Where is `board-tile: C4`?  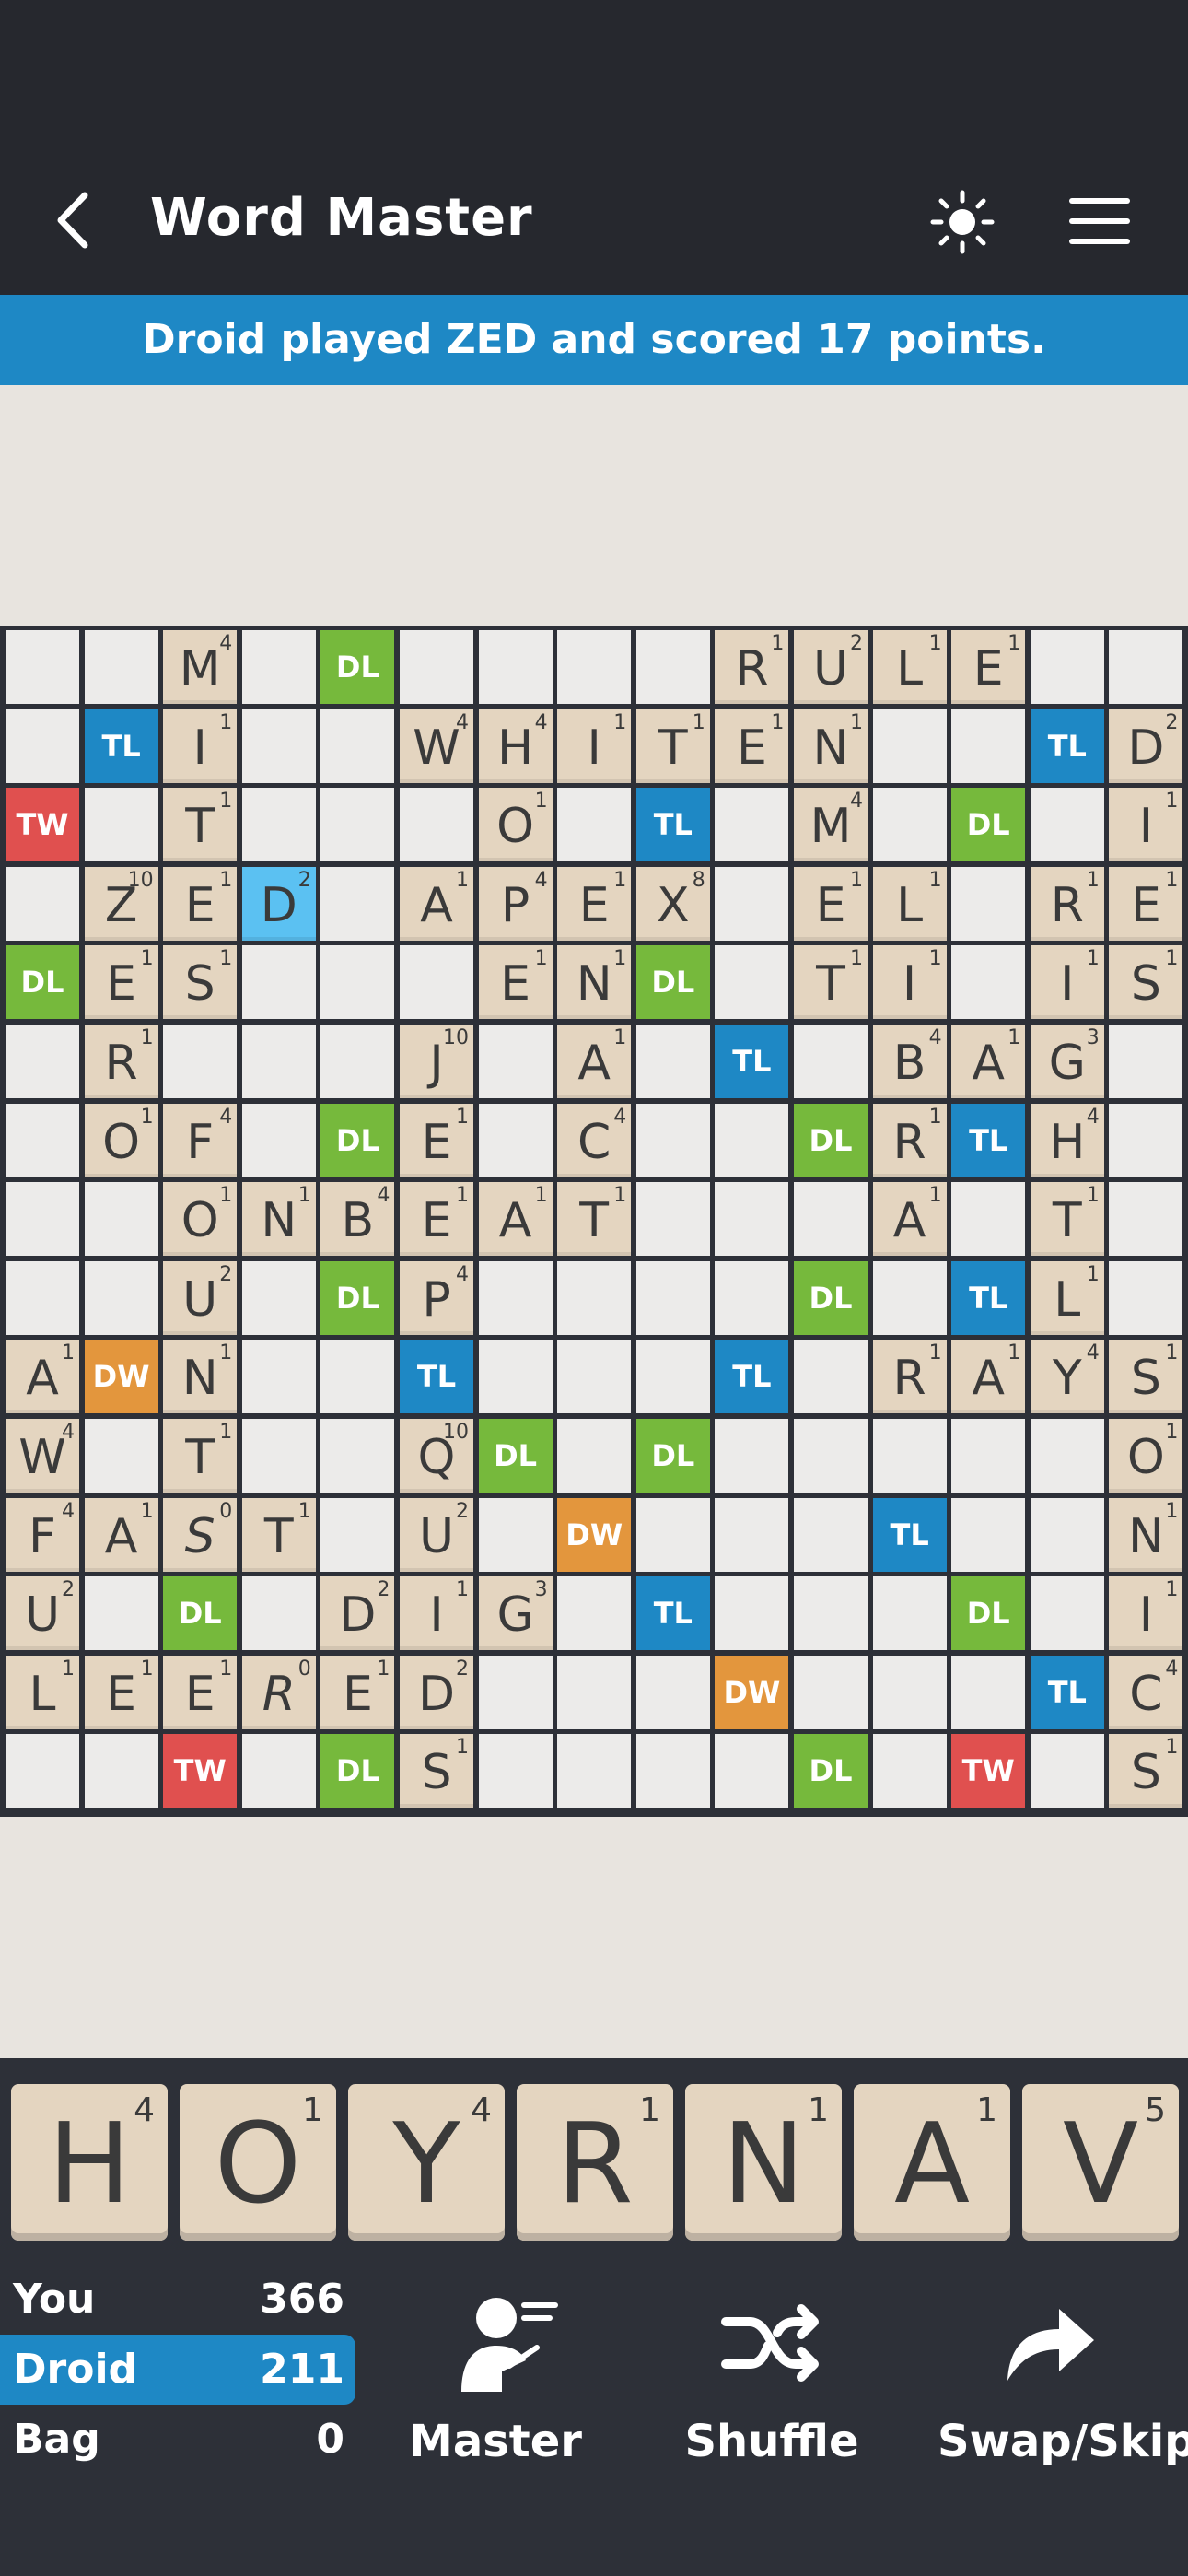
board-tile: C4 is located at coordinates (1146, 1692).